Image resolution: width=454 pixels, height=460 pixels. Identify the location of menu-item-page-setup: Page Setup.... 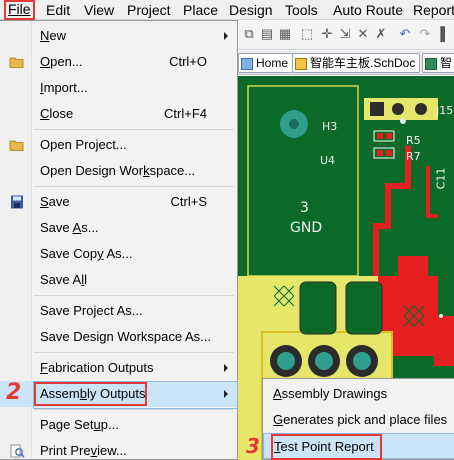
(118, 425).